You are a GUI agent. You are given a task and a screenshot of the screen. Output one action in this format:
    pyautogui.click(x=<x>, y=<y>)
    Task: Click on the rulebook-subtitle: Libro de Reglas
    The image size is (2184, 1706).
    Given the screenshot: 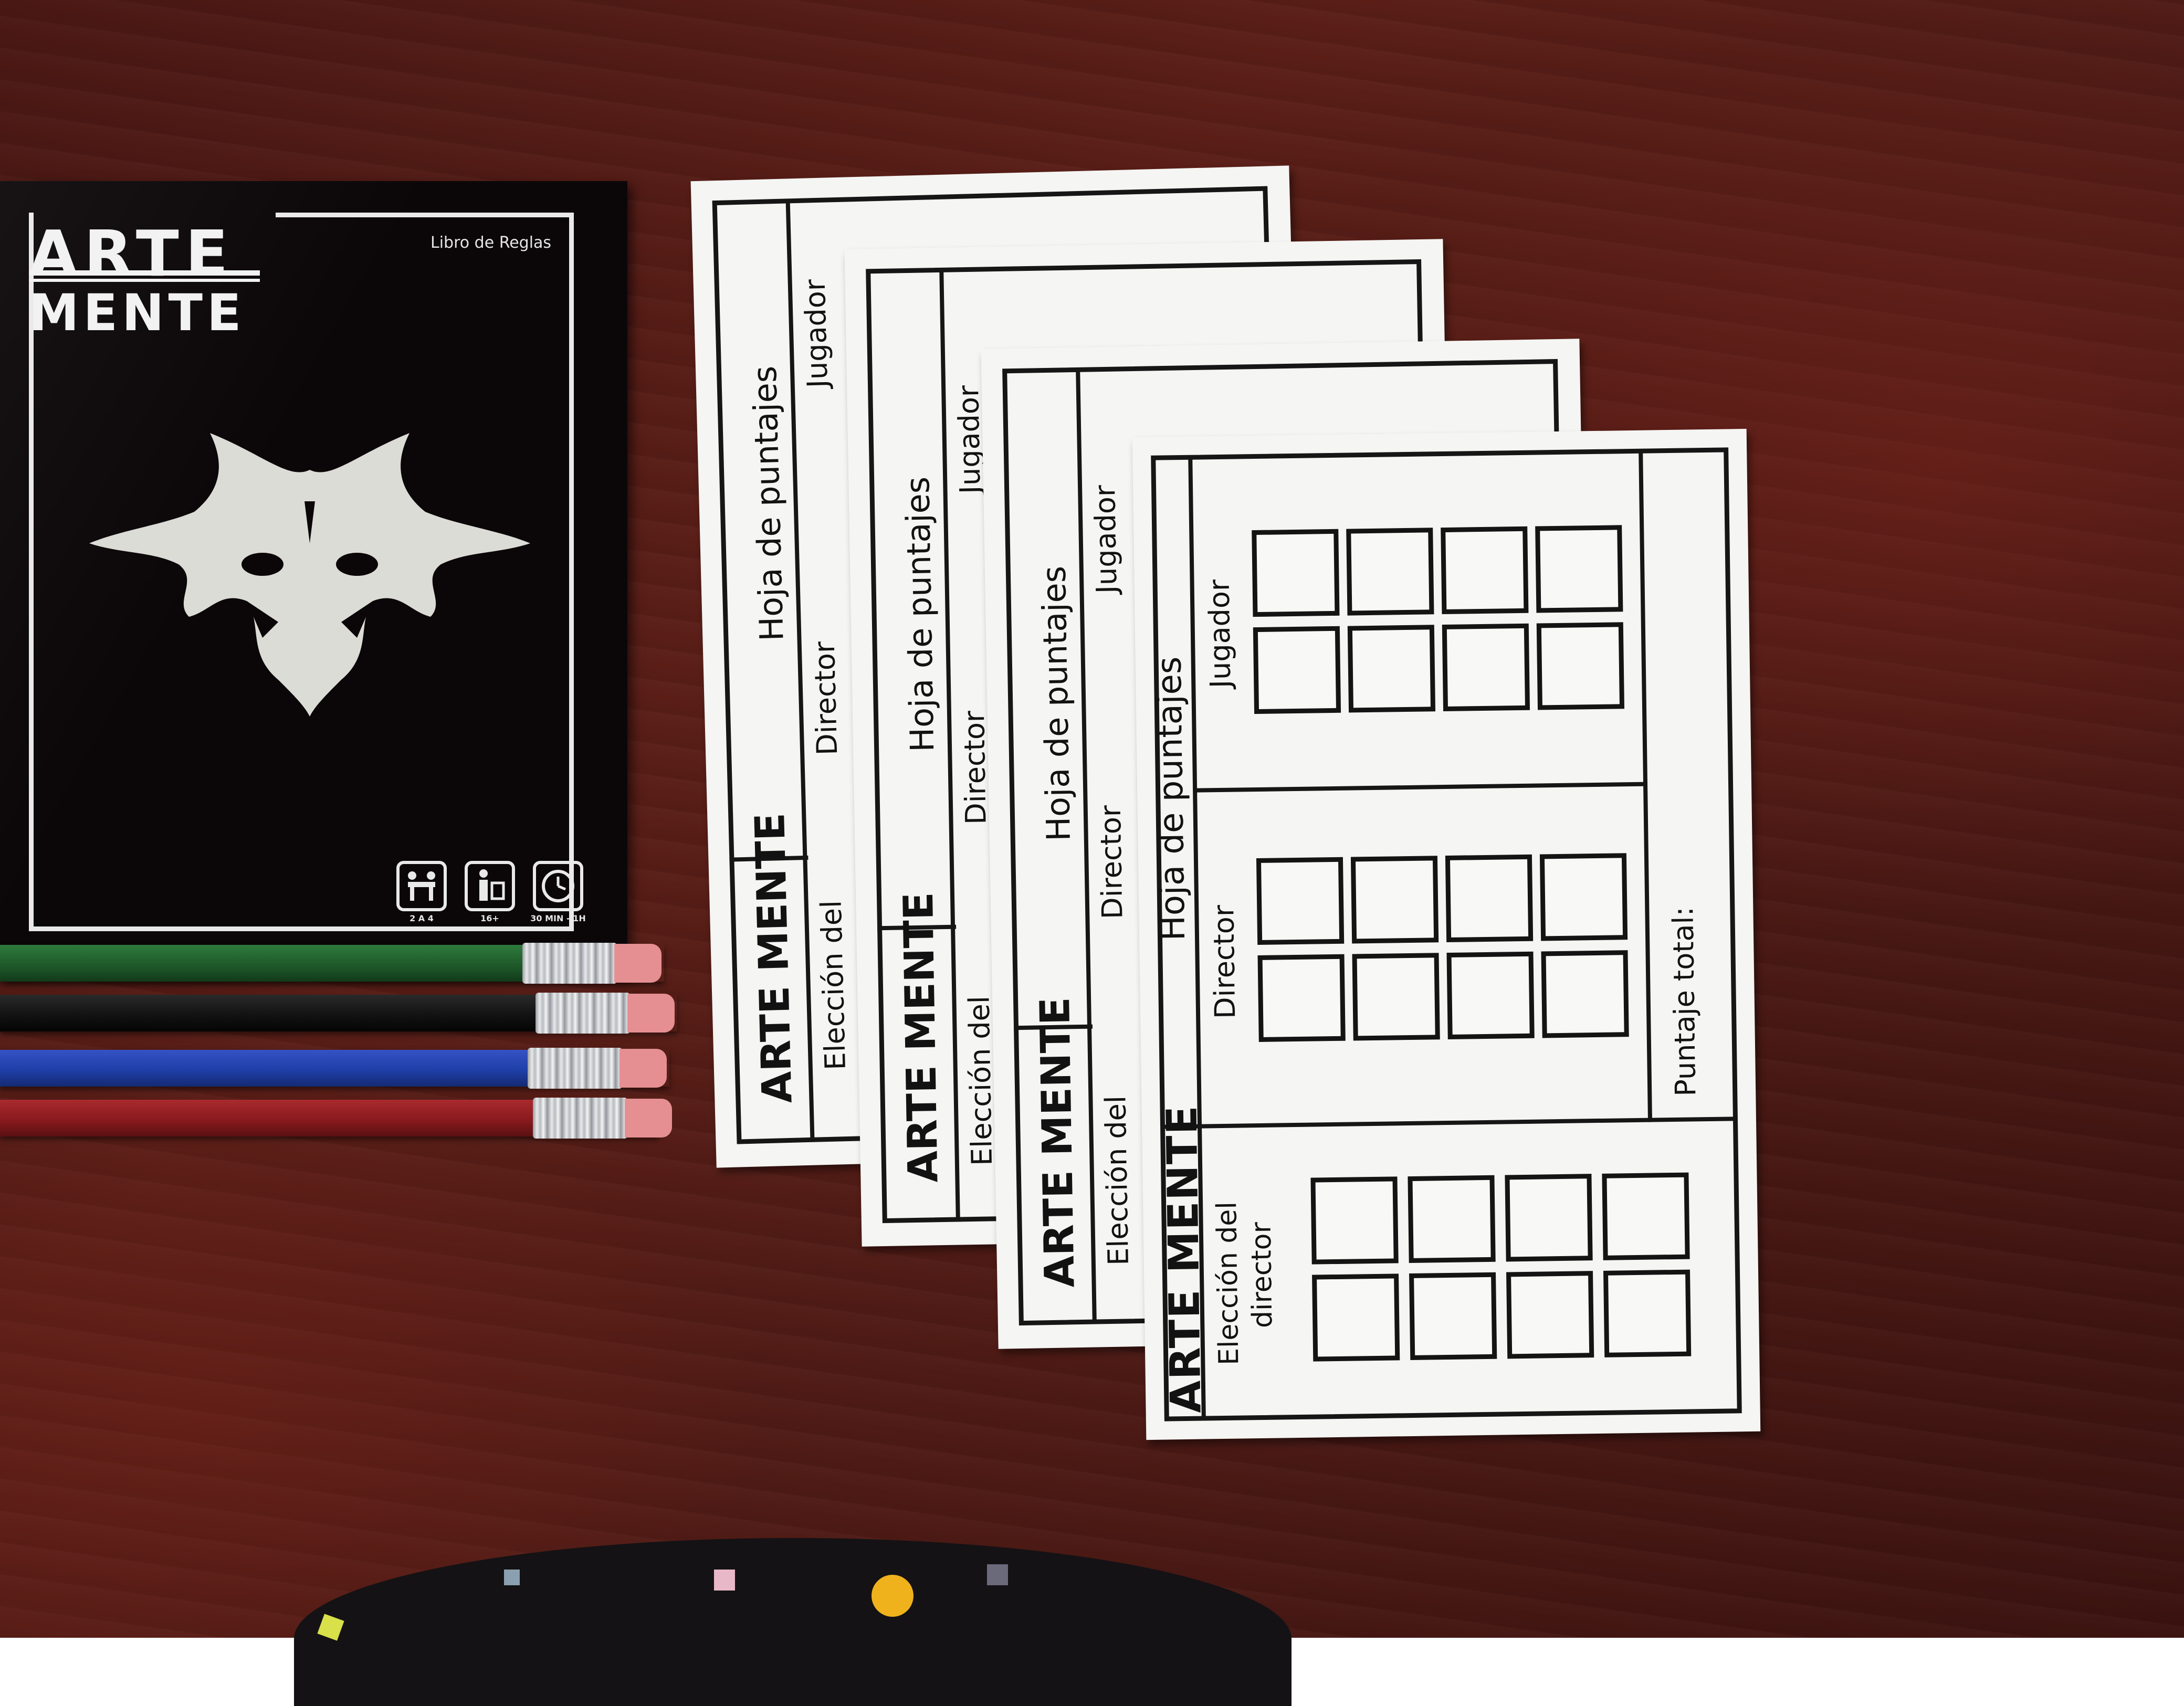 What is the action you would take?
    pyautogui.click(x=491, y=243)
    